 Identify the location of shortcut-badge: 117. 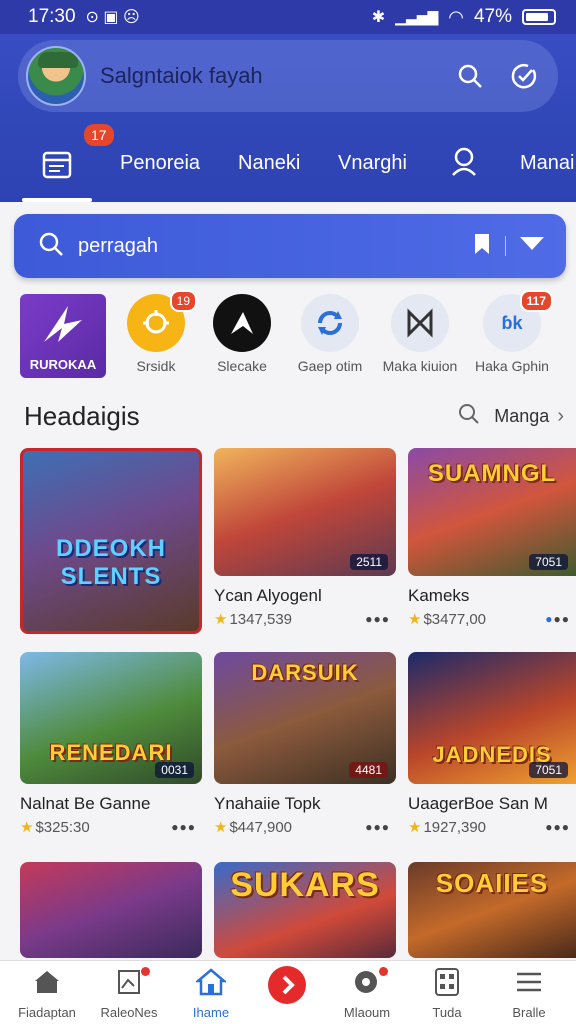
(536, 301).